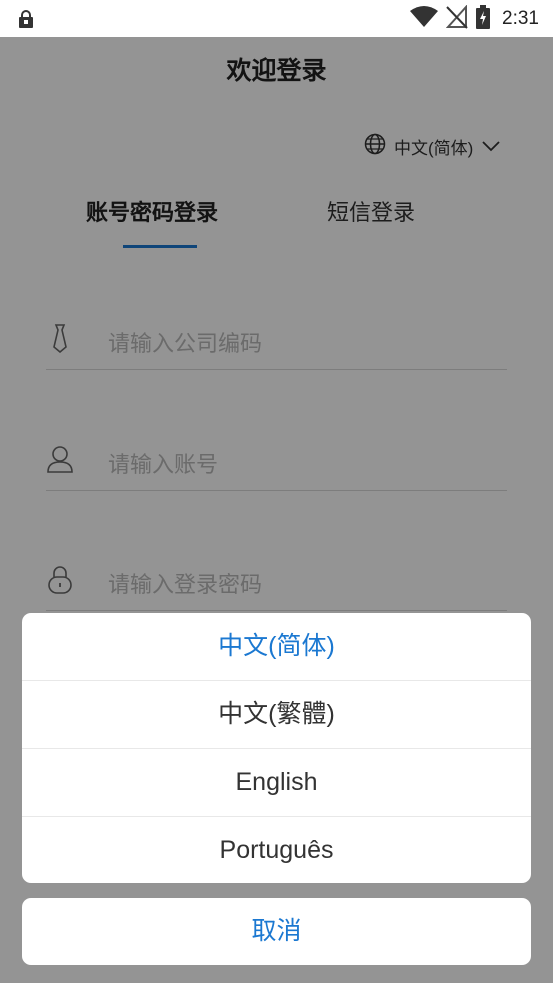 The width and height of the screenshot is (553, 983). What do you see at coordinates (424, 19) in the screenshot?
I see `wifi-icon` at bounding box center [424, 19].